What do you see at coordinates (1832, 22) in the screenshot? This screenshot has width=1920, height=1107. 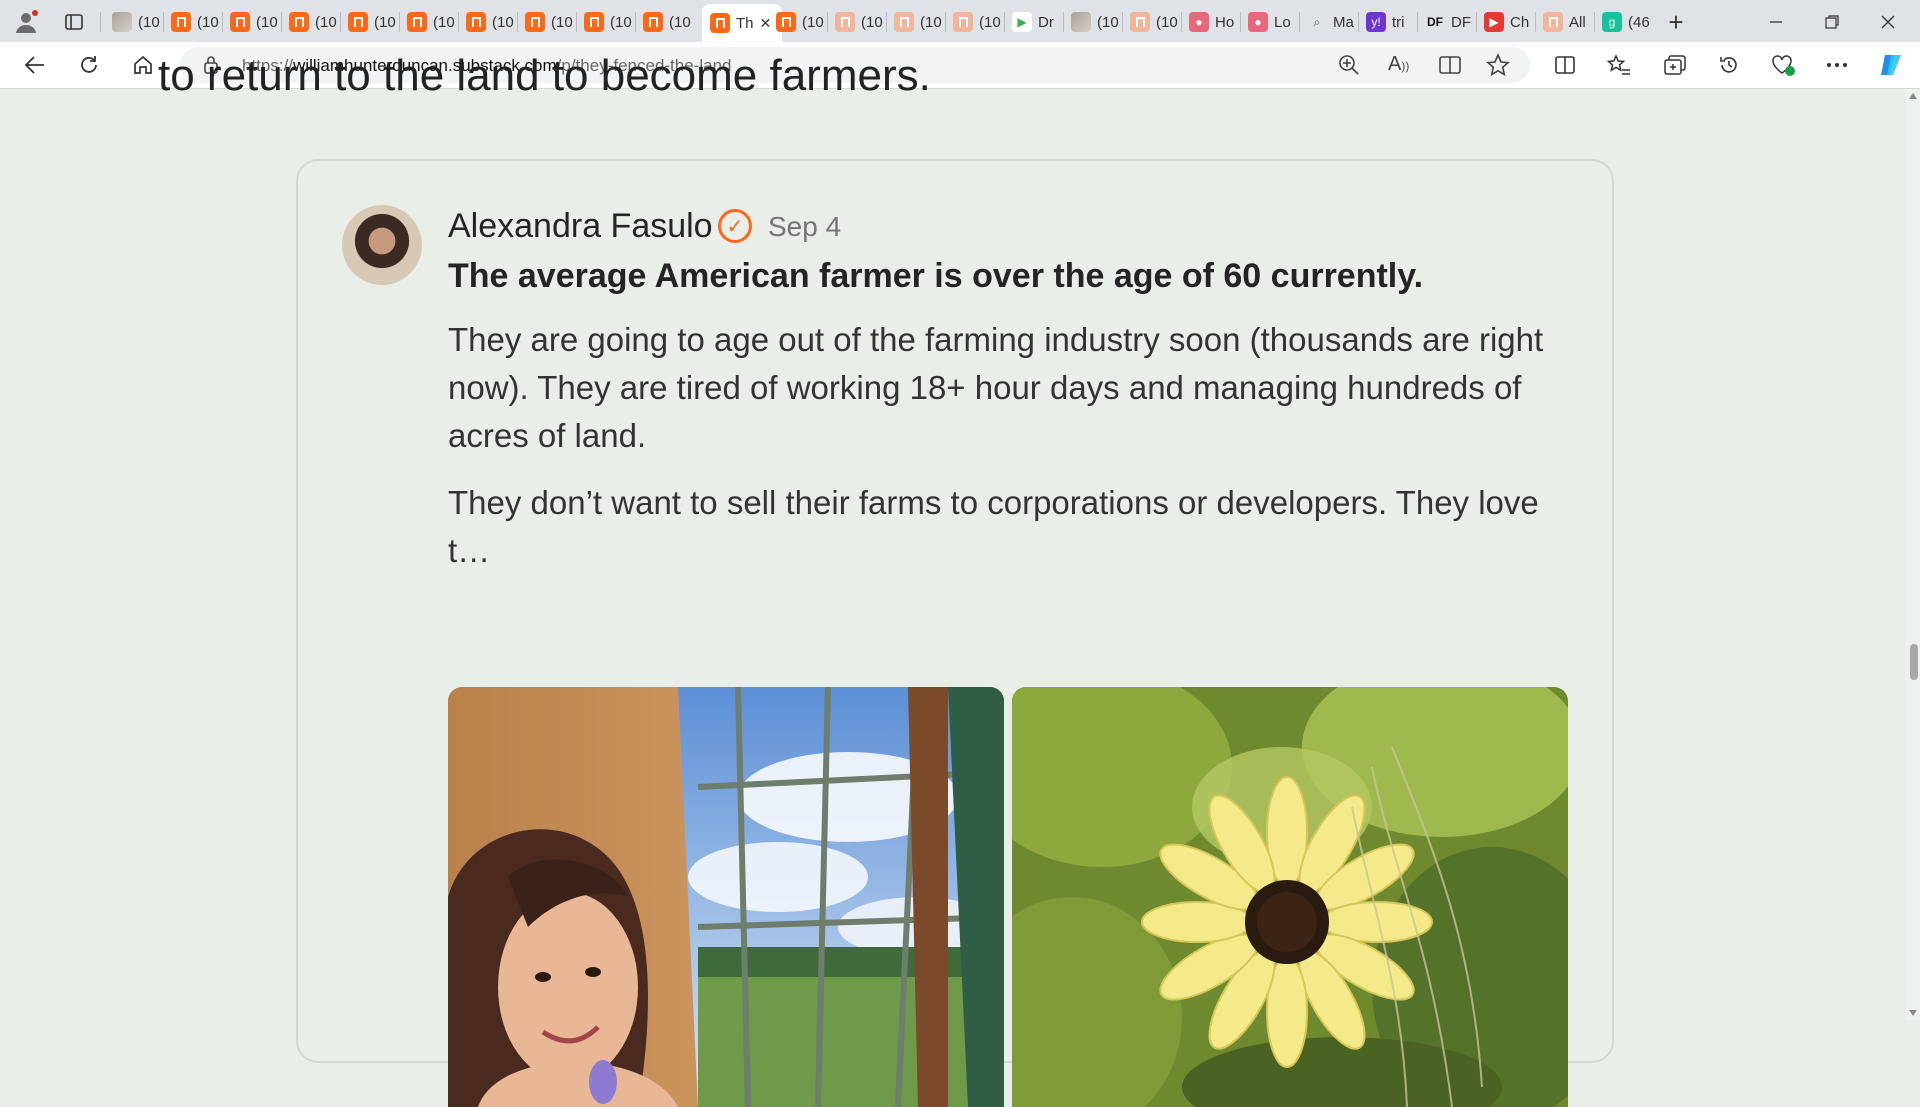 I see `restore-icon` at bounding box center [1832, 22].